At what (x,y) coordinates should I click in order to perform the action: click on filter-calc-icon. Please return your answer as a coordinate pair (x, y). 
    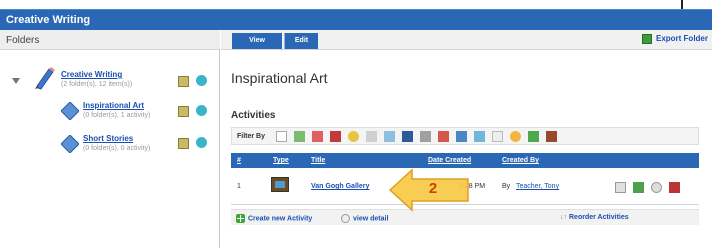
    Looking at the image, I should click on (479, 136).